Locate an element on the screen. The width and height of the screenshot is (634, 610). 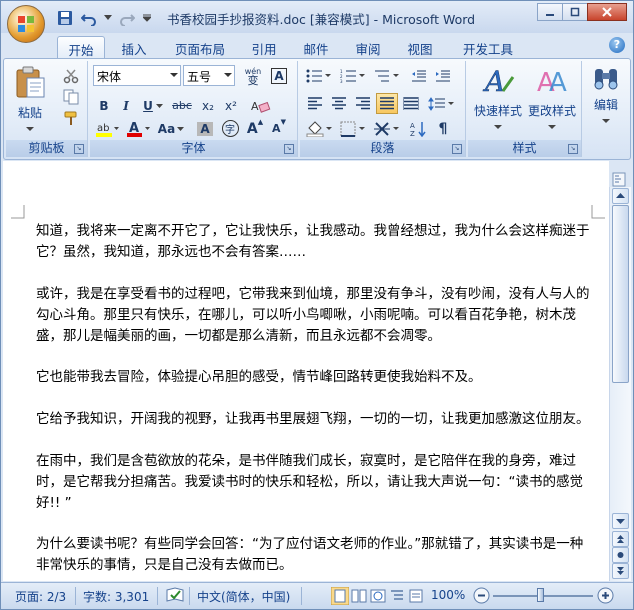
underline-dropdown is located at coordinates (159, 105).